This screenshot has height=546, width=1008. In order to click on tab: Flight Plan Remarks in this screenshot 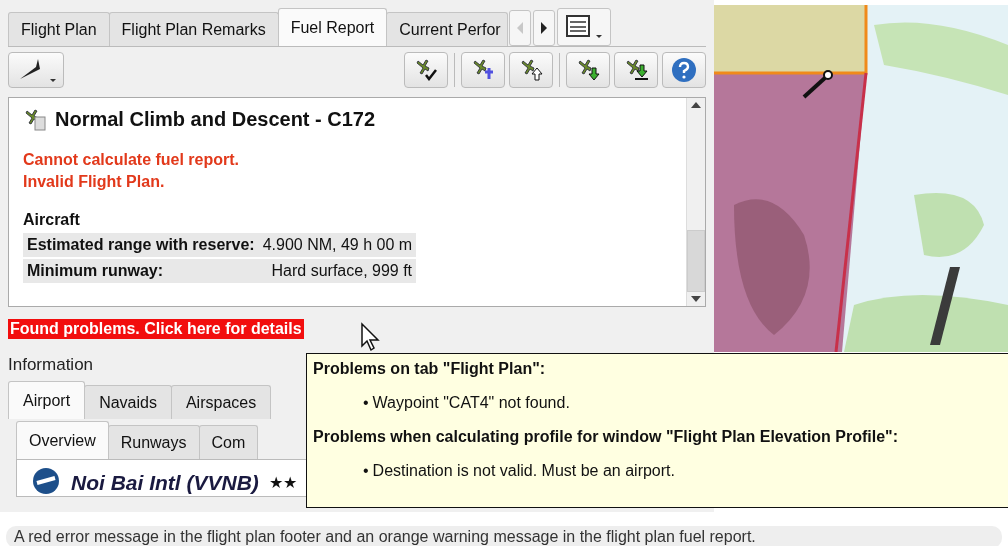, I will do `click(193, 29)`.